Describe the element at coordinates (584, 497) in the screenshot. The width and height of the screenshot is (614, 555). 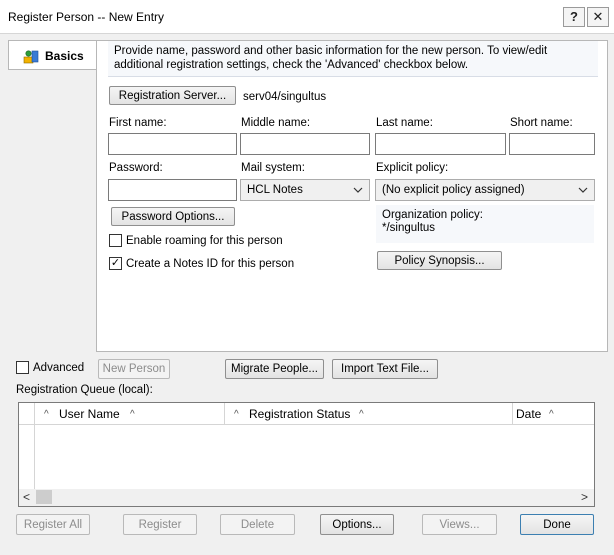
I see `scroll-right-icon: >` at that location.